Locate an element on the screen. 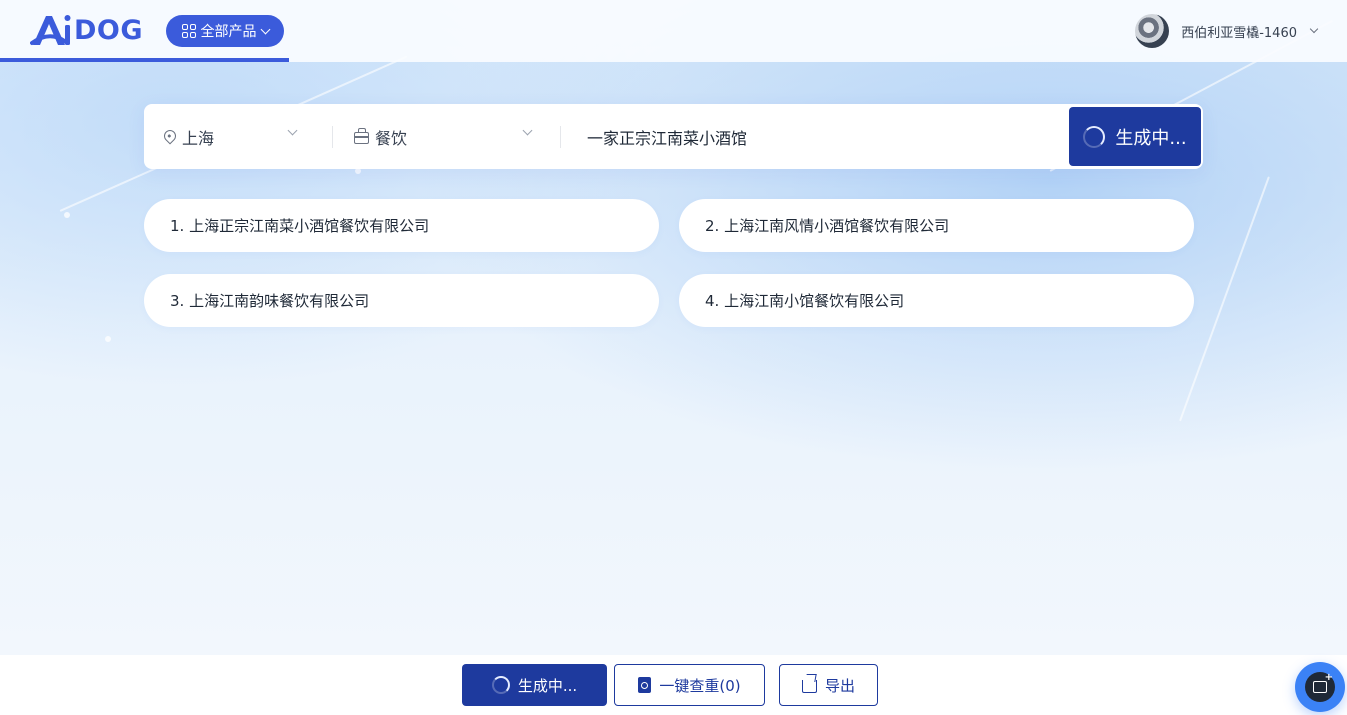  description-input: 一家正宗江南菜小酒馆 is located at coordinates (822, 136).